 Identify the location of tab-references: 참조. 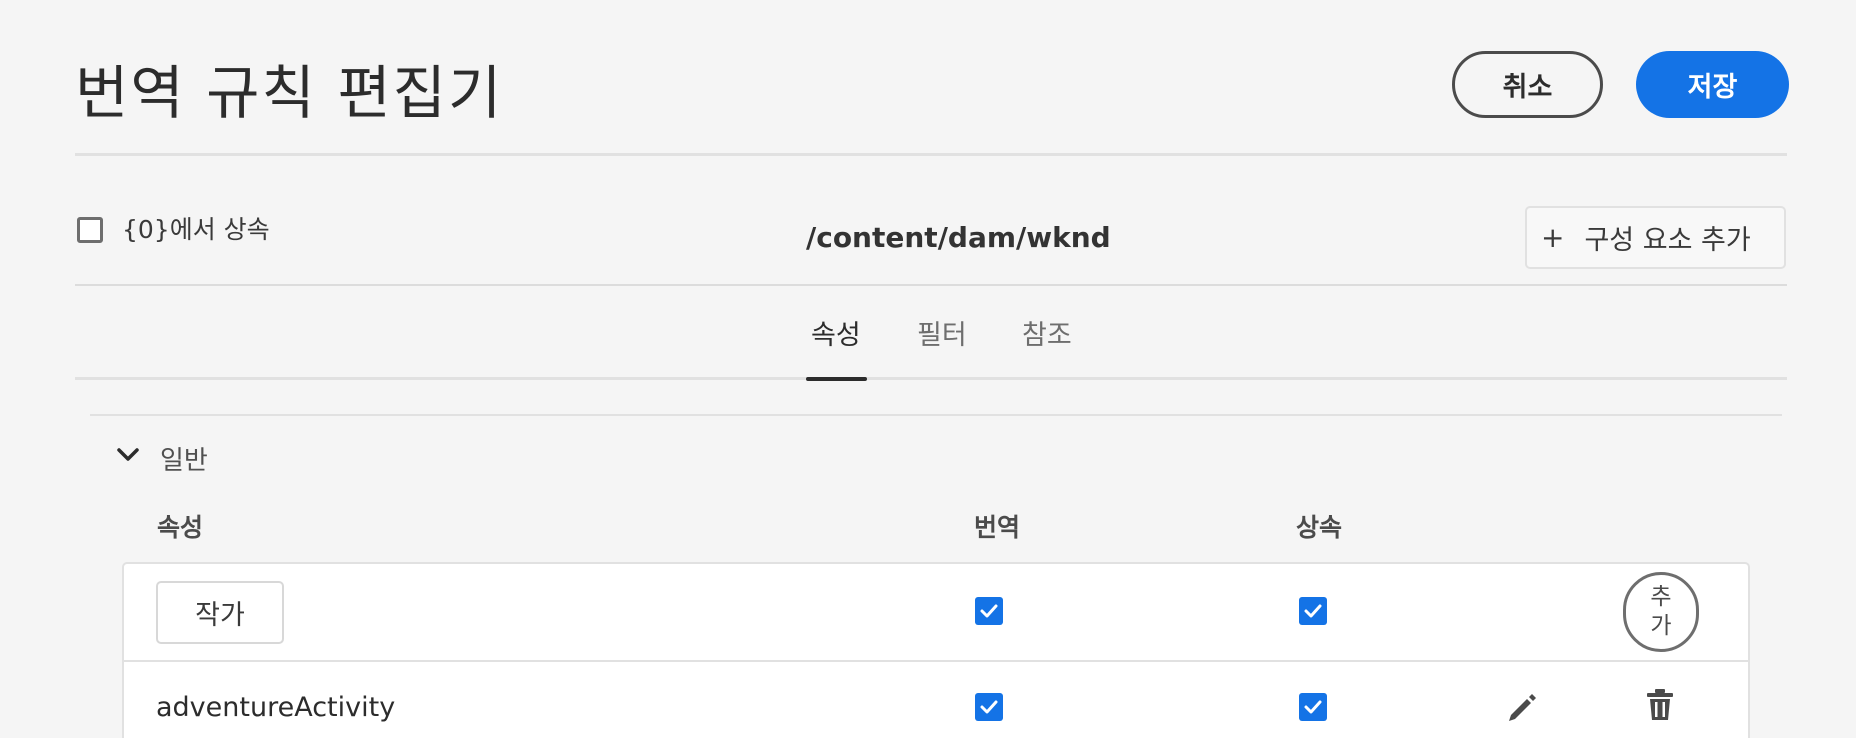
(1047, 332).